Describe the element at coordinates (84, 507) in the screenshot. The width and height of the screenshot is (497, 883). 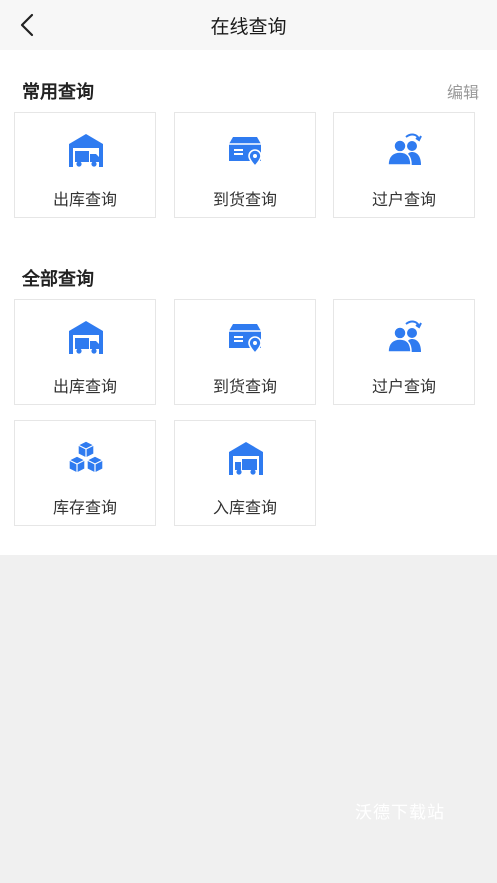
I see `item-label: 库存查询` at that location.